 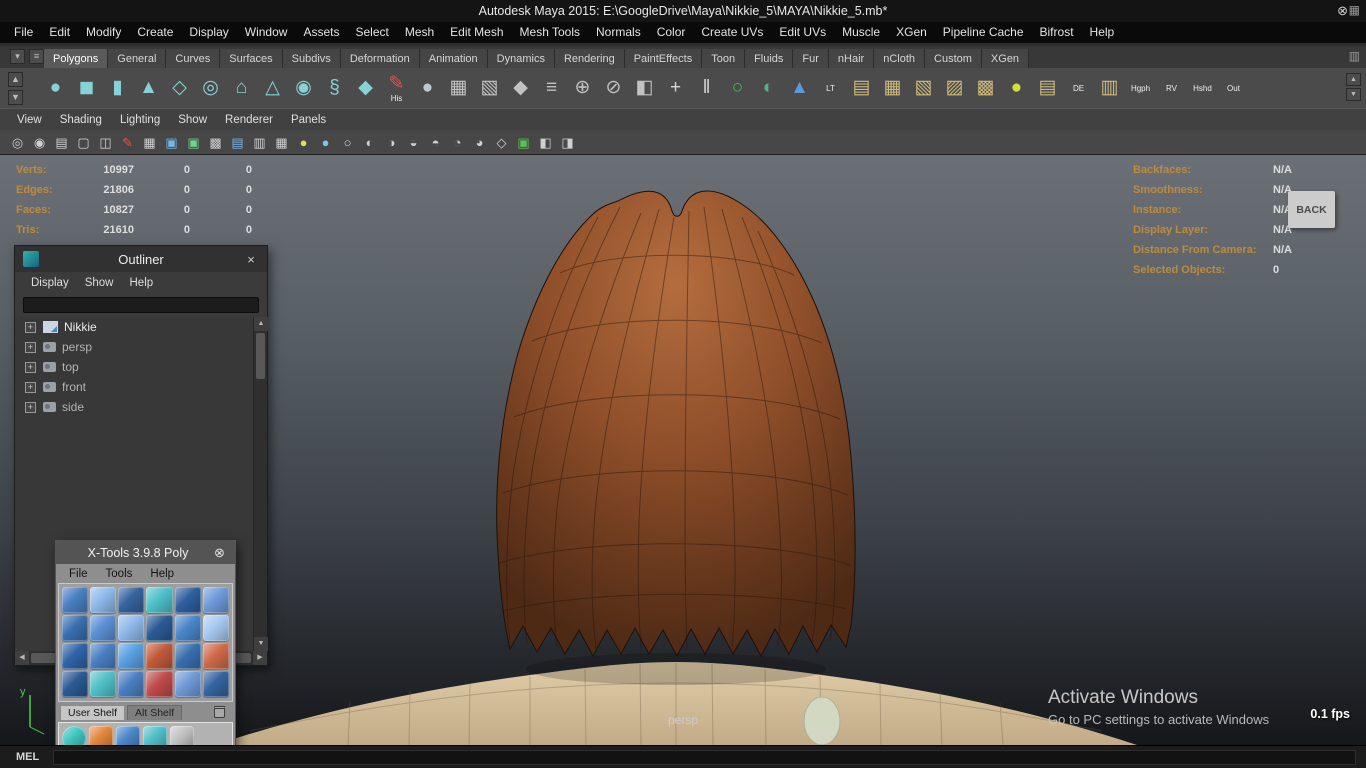 I want to click on outliner-item: Nikkie, so click(x=134, y=327).